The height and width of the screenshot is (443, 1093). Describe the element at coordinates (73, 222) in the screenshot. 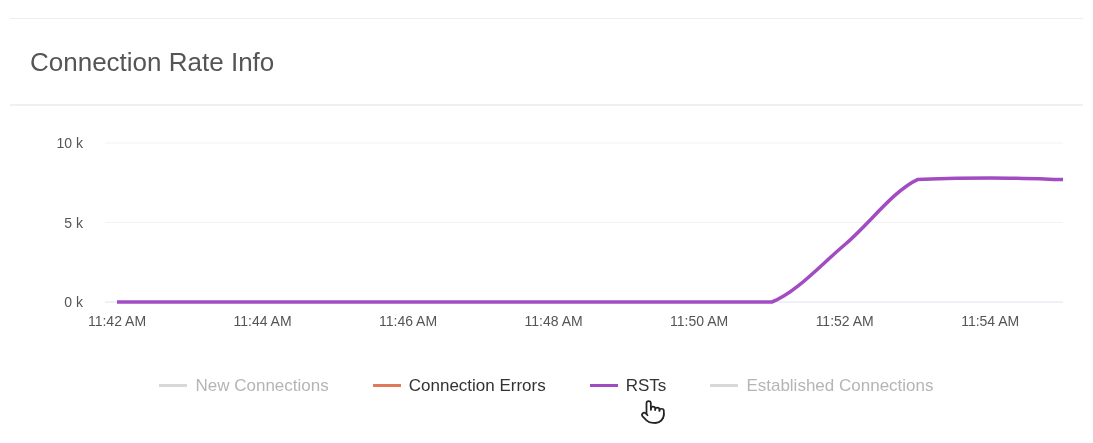

I see `y-tick-label: 5 k` at that location.